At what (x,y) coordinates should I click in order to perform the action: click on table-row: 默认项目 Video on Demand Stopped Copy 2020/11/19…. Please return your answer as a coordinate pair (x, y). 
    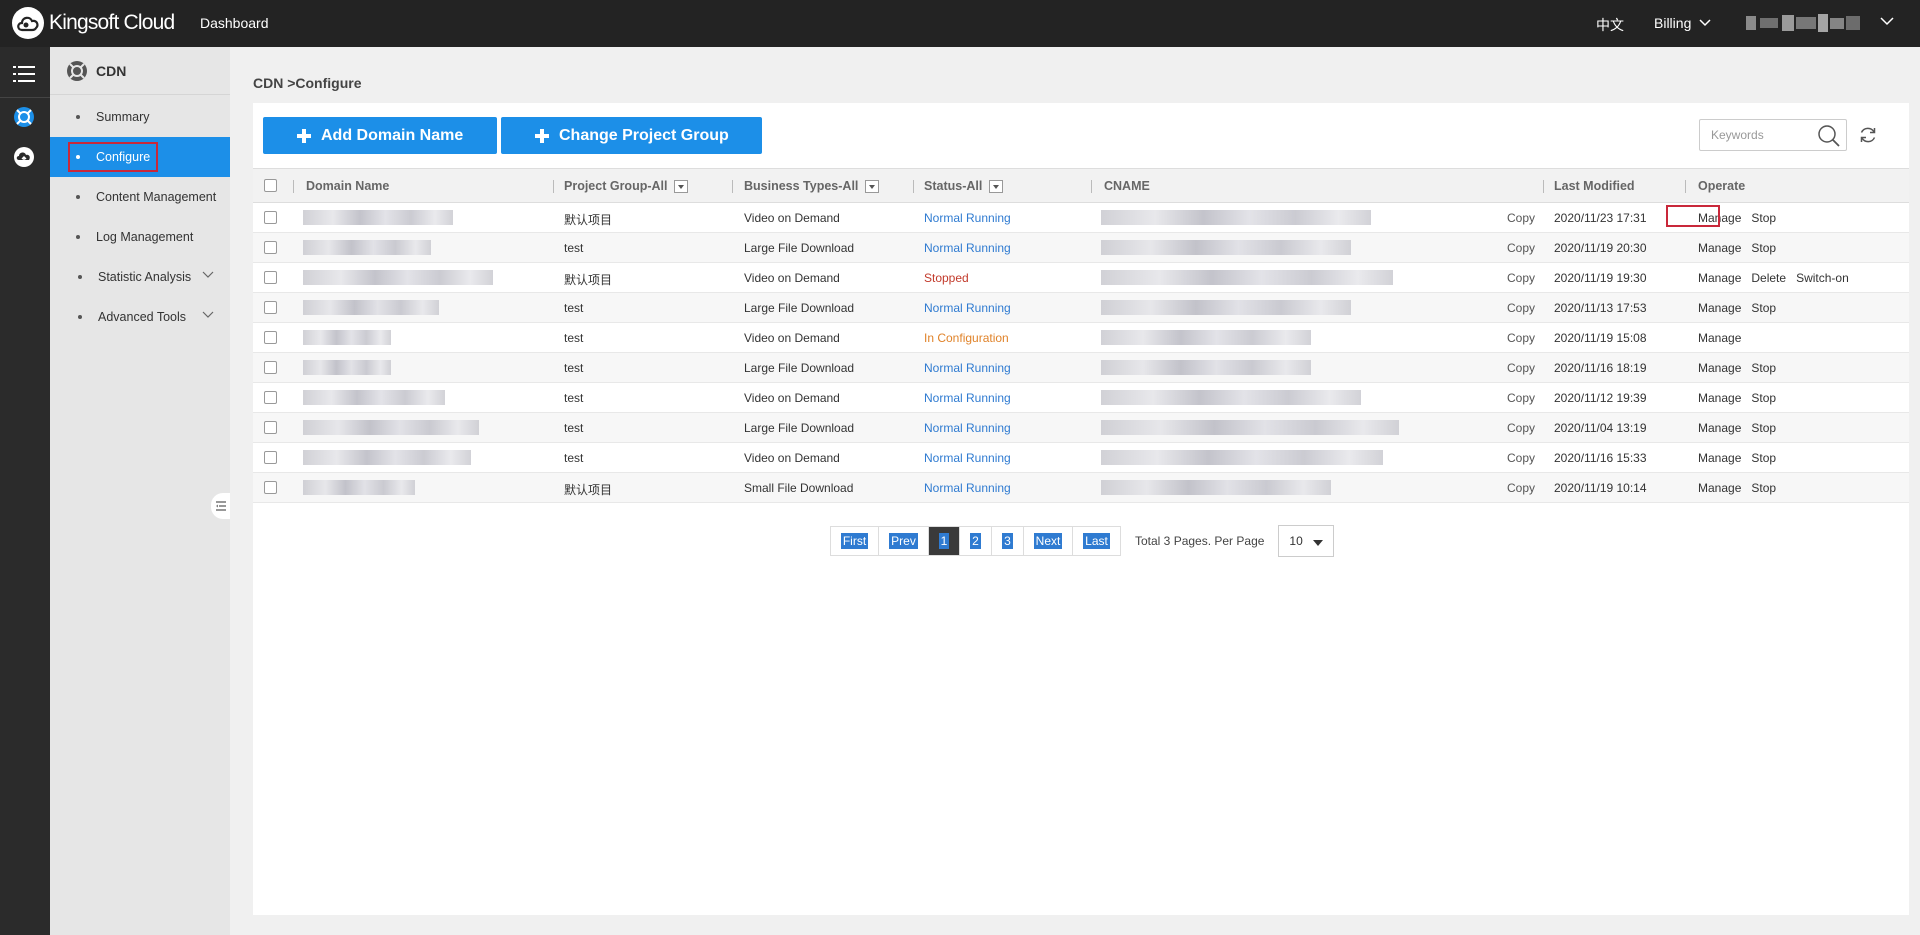
    Looking at the image, I should click on (1081, 278).